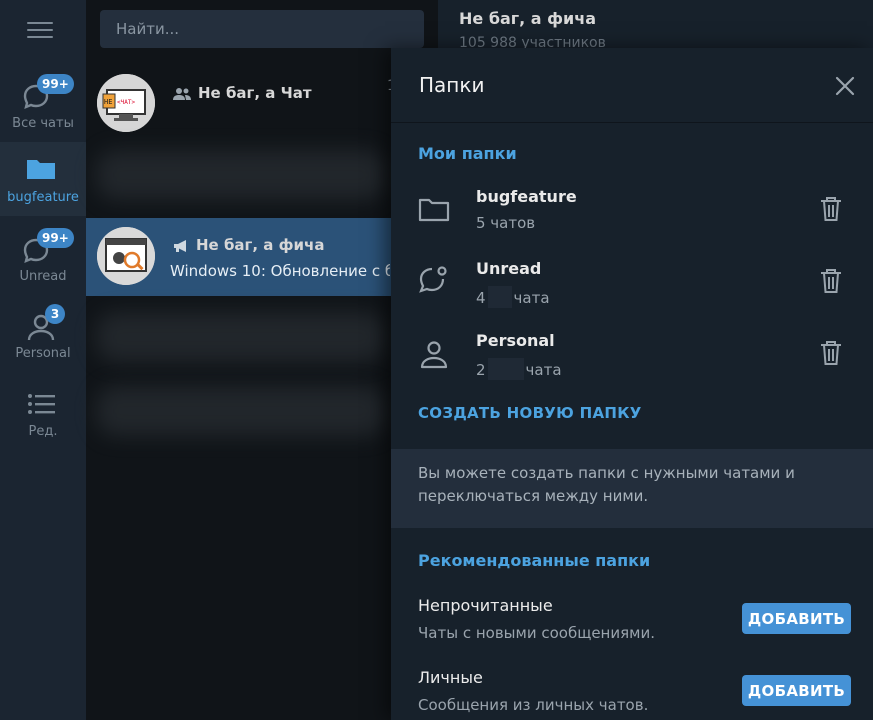  What do you see at coordinates (248, 245) in the screenshot?
I see `chat-title: Не баг, а фича` at bounding box center [248, 245].